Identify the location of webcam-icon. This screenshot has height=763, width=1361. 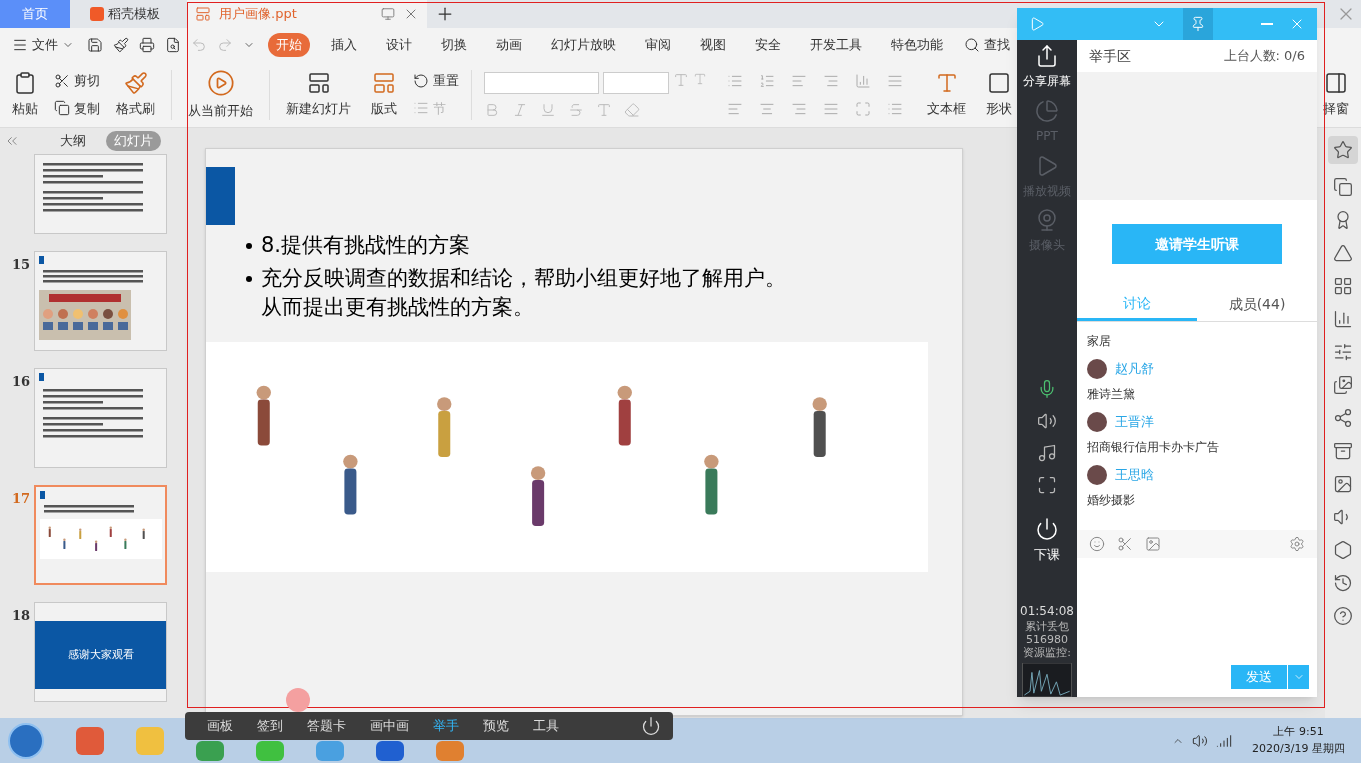
(1047, 220).